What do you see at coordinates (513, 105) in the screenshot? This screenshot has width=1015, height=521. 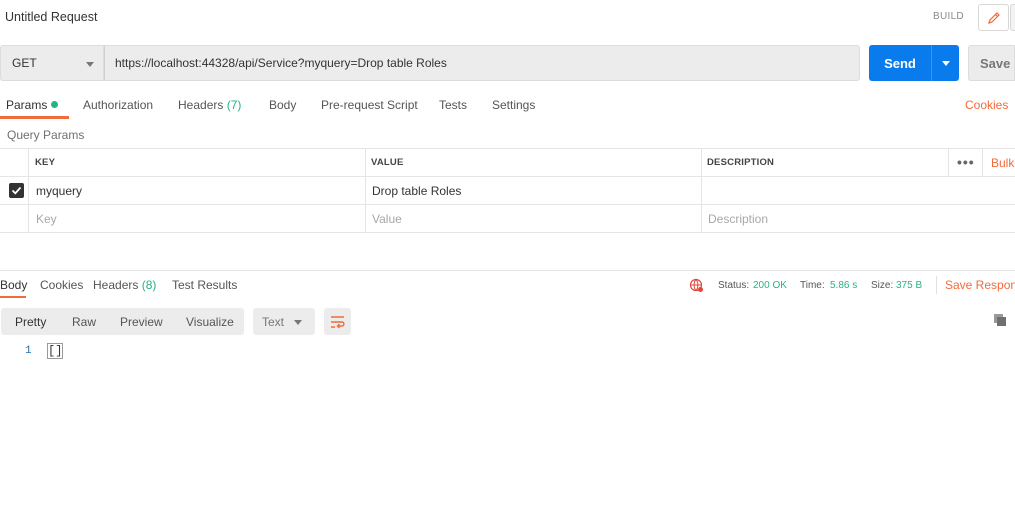 I see `tab-settings: Settings` at bounding box center [513, 105].